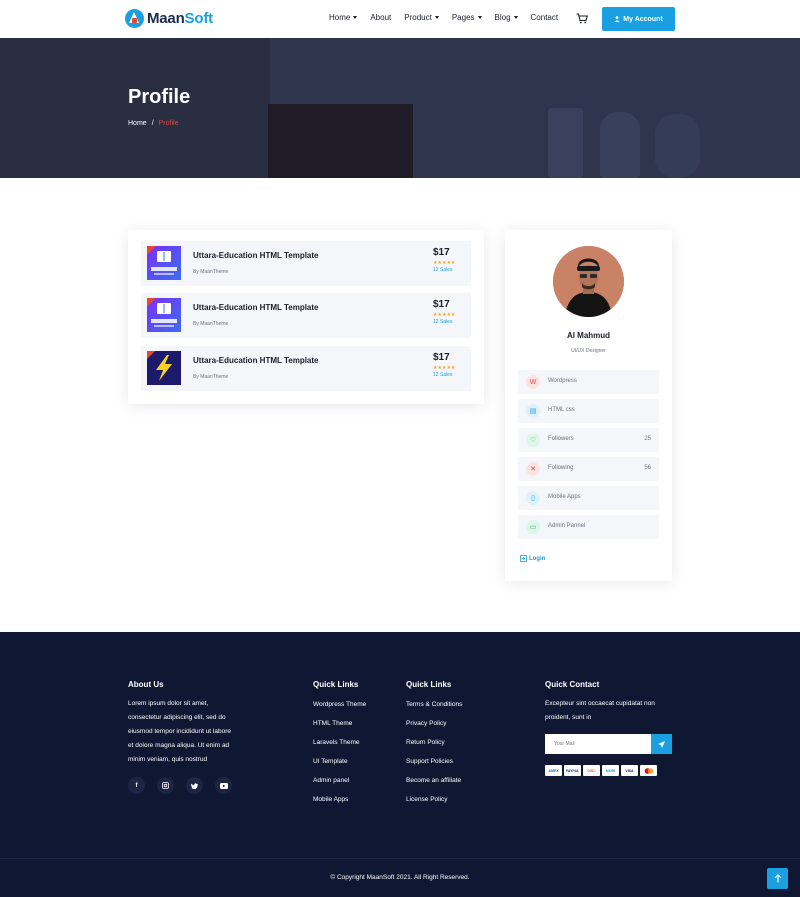 This screenshot has width=800, height=897. What do you see at coordinates (588, 411) in the screenshot?
I see `profile-item-html-css: ▤ HTML css` at bounding box center [588, 411].